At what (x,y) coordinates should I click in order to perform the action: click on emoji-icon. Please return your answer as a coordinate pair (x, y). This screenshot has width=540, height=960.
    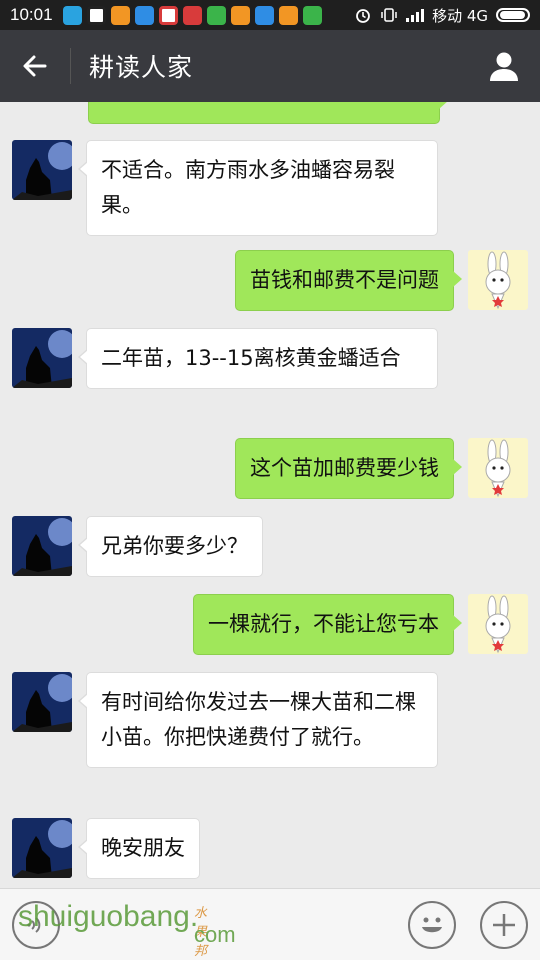
    Looking at the image, I should click on (432, 924).